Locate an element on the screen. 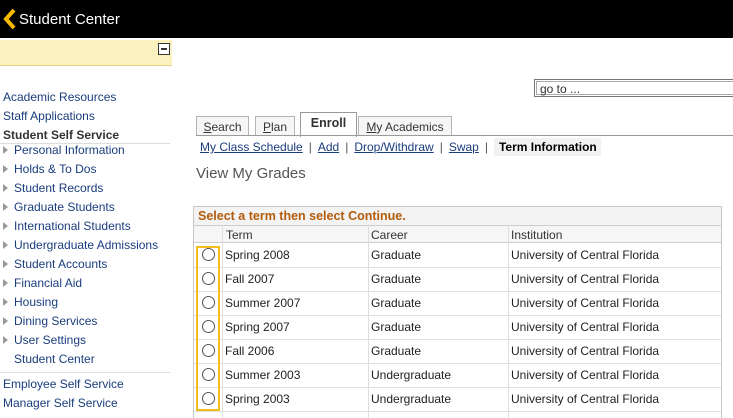 Image resolution: width=733 pixels, height=418 pixels. header-career: Career is located at coordinates (438, 234).